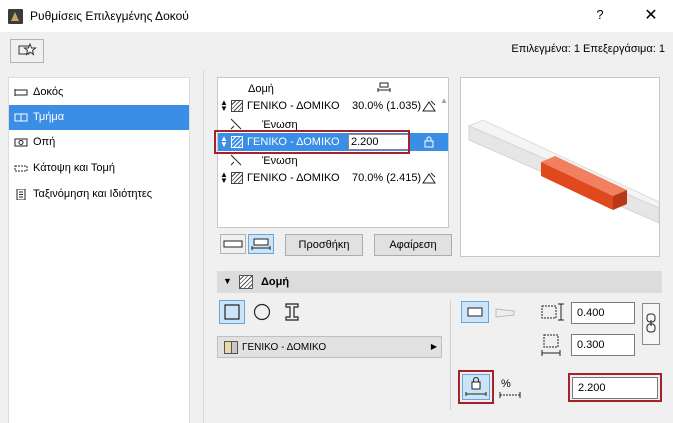 This screenshot has height=423, width=673. I want to click on title-bar: Ρυθμίσεις Επιλεγμένης Δοκού ? ✕, so click(336, 16).